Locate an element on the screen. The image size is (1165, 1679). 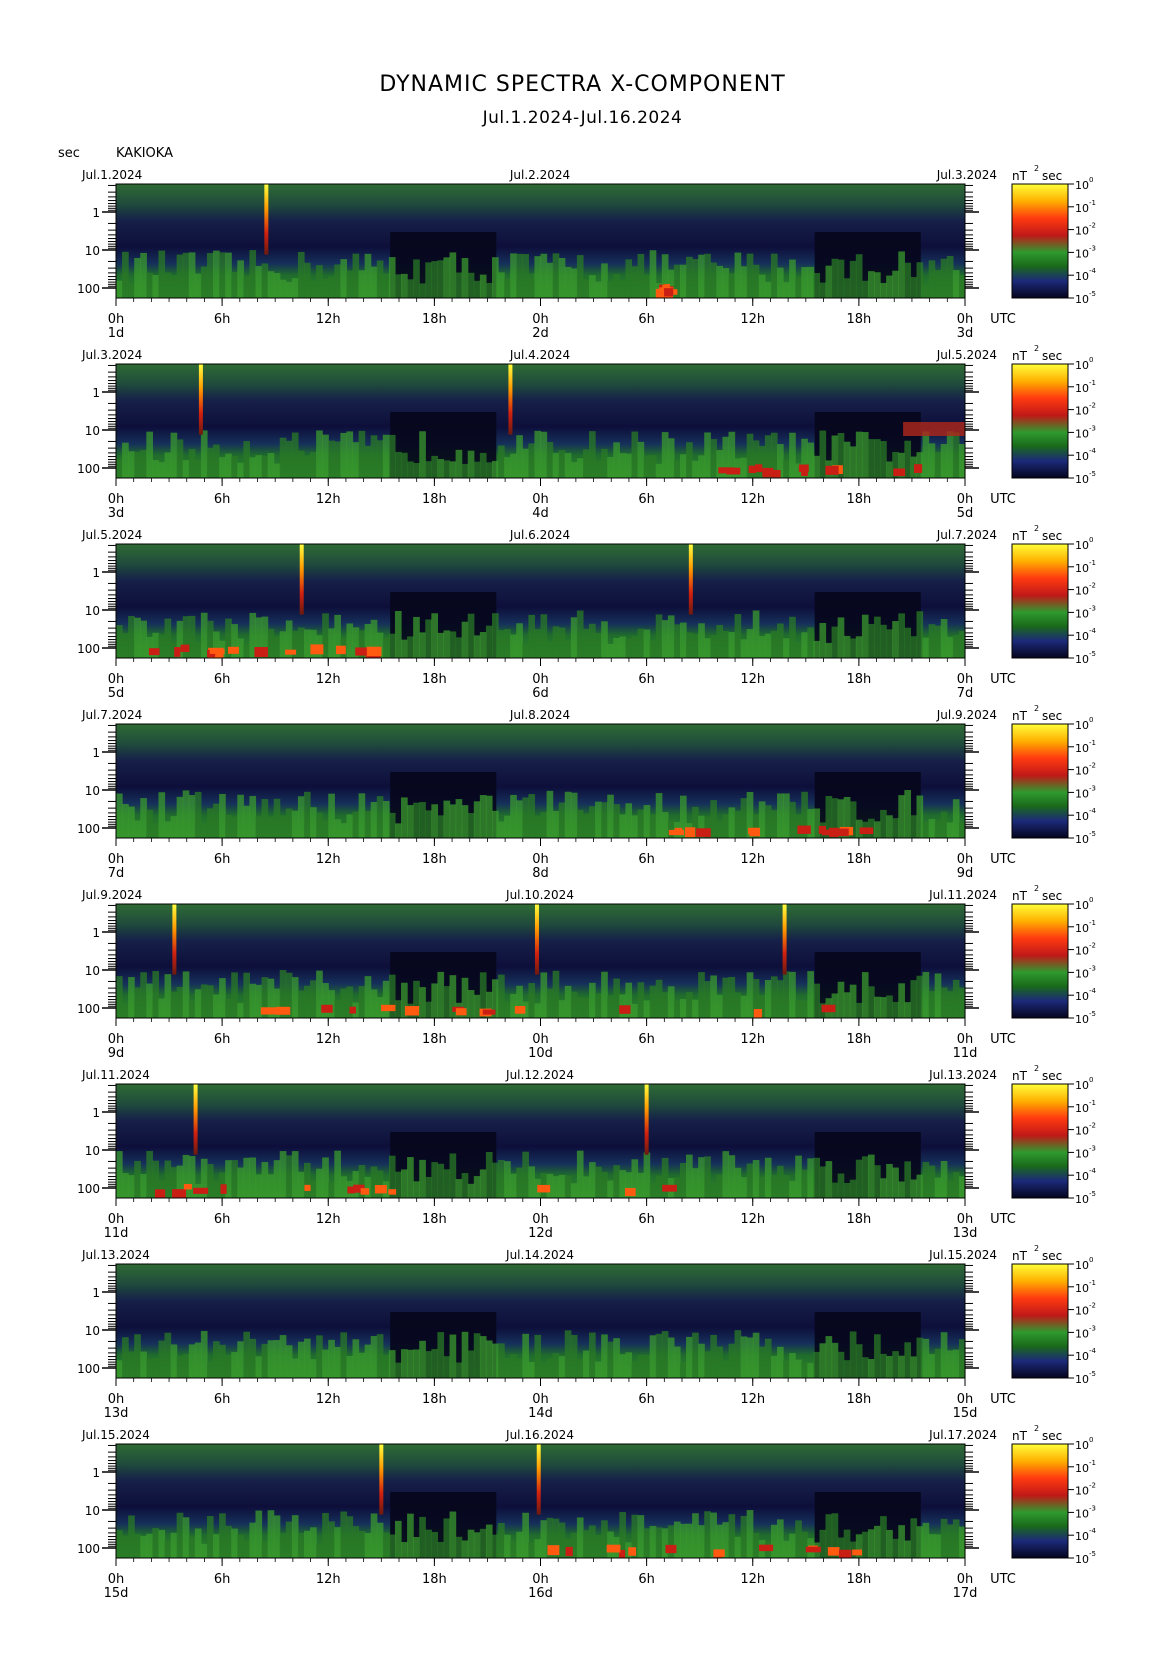
panel-right-date: Jul.17.2024 is located at coordinates (962, 1435).